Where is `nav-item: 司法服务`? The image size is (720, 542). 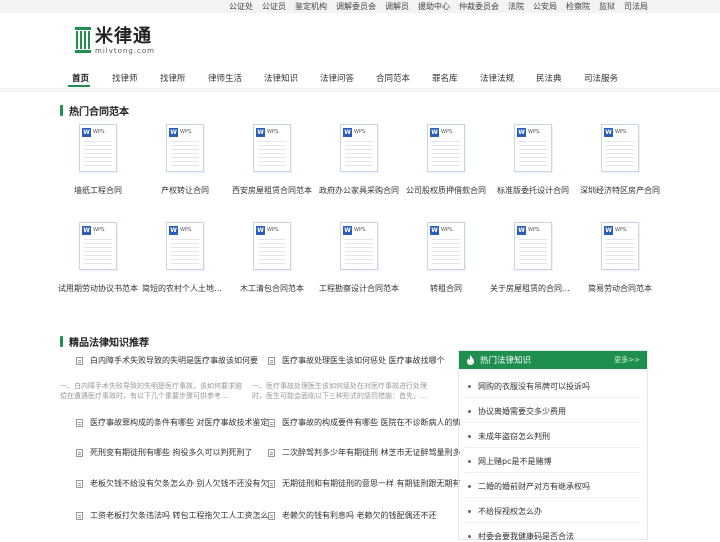 nav-item: 司法服务 is located at coordinates (601, 78).